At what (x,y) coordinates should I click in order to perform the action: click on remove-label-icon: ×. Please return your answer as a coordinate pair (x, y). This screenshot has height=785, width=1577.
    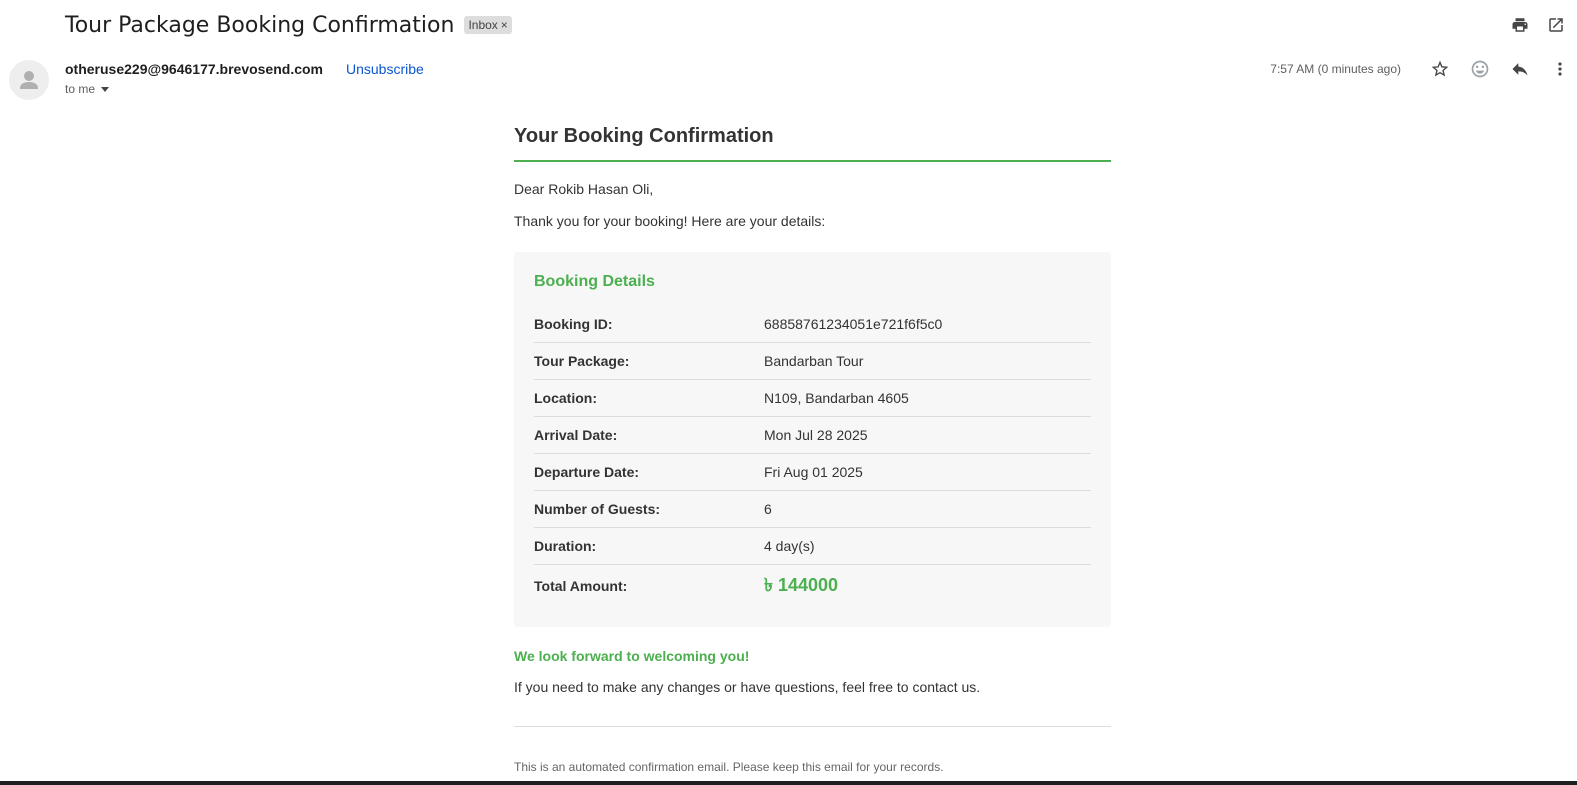
    Looking at the image, I should click on (504, 25).